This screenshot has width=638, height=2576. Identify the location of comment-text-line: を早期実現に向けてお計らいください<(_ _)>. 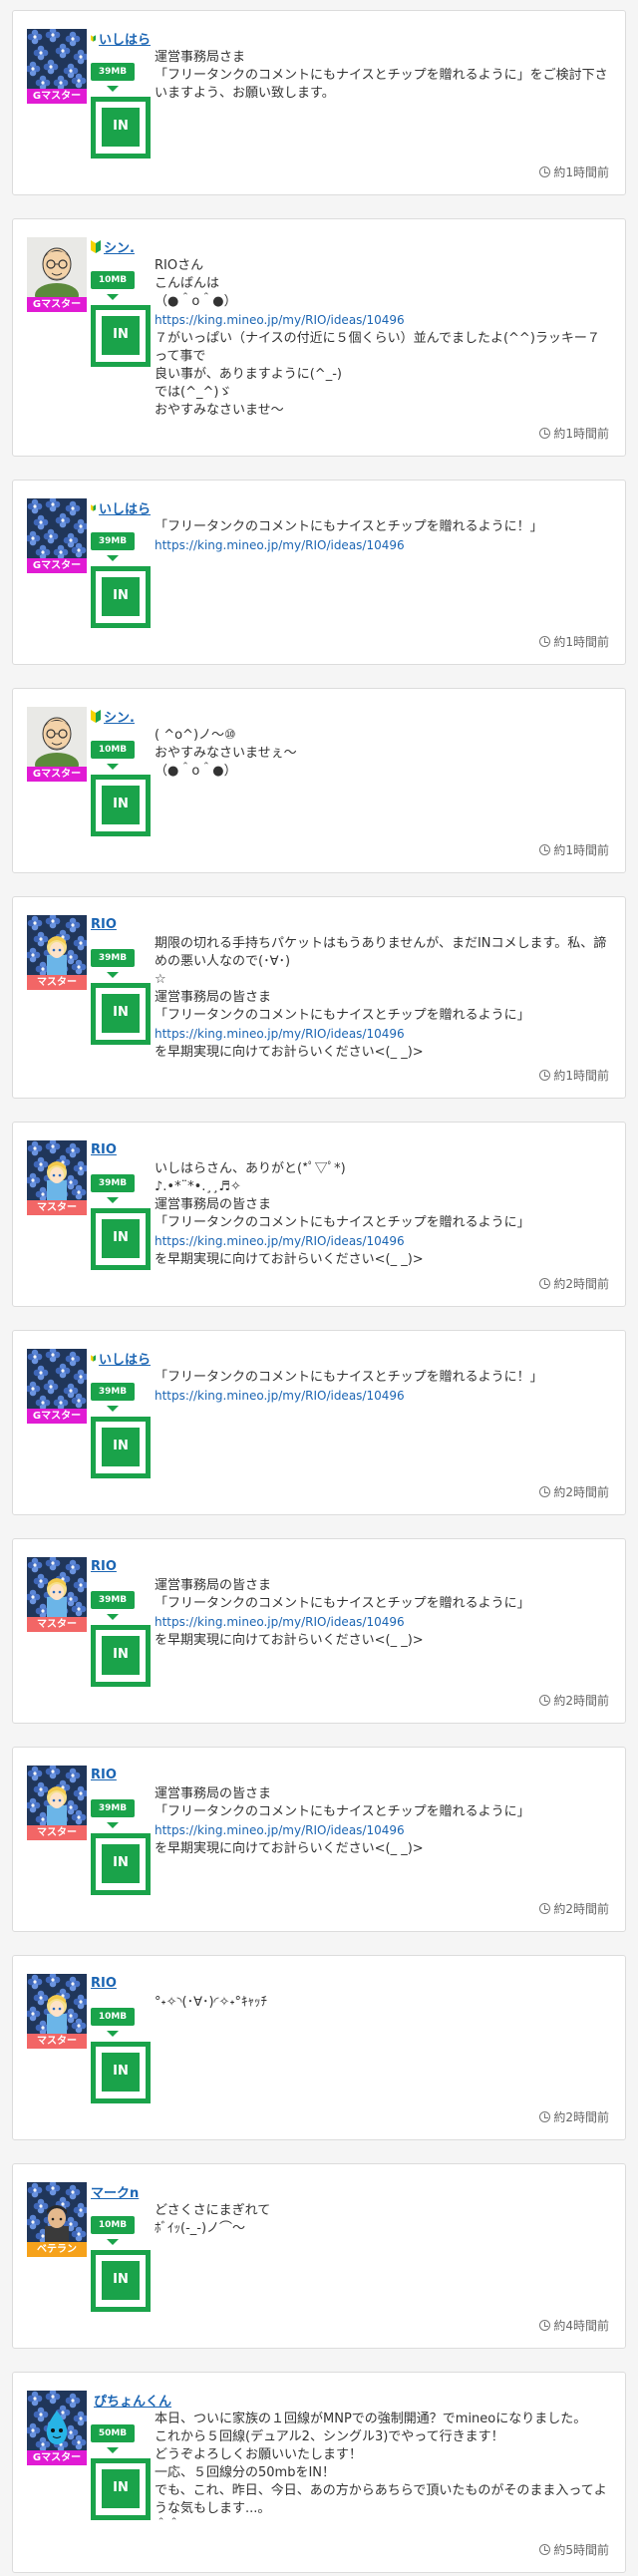
(289, 1259).